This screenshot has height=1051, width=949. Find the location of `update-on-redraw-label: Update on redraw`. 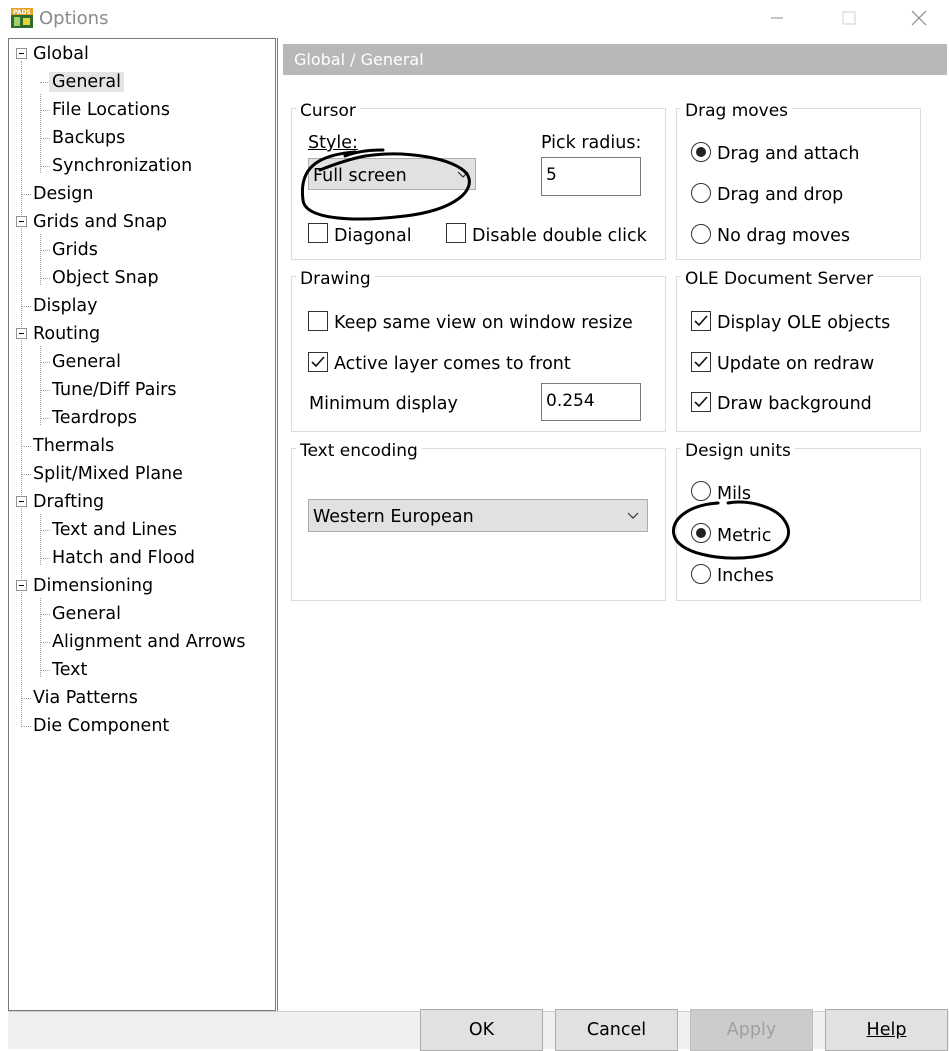

update-on-redraw-label: Update on redraw is located at coordinates (796, 364).